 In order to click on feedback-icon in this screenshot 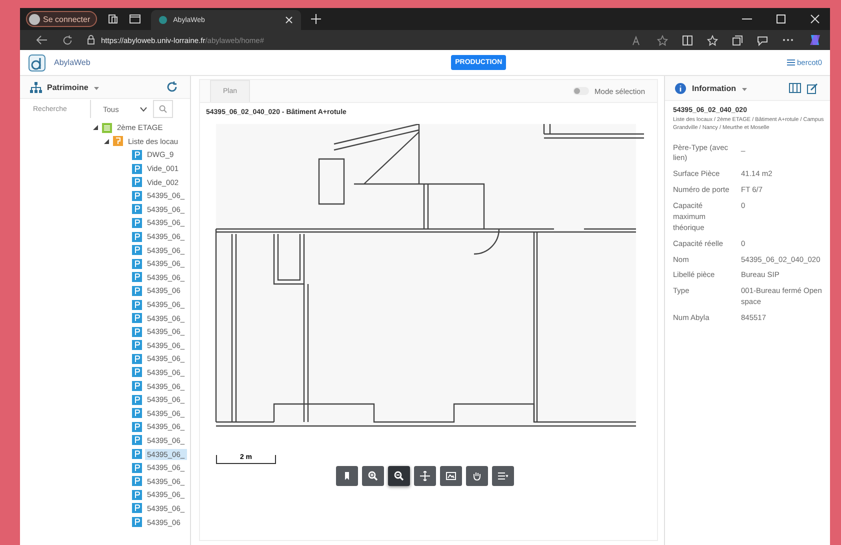, I will do `click(762, 40)`.